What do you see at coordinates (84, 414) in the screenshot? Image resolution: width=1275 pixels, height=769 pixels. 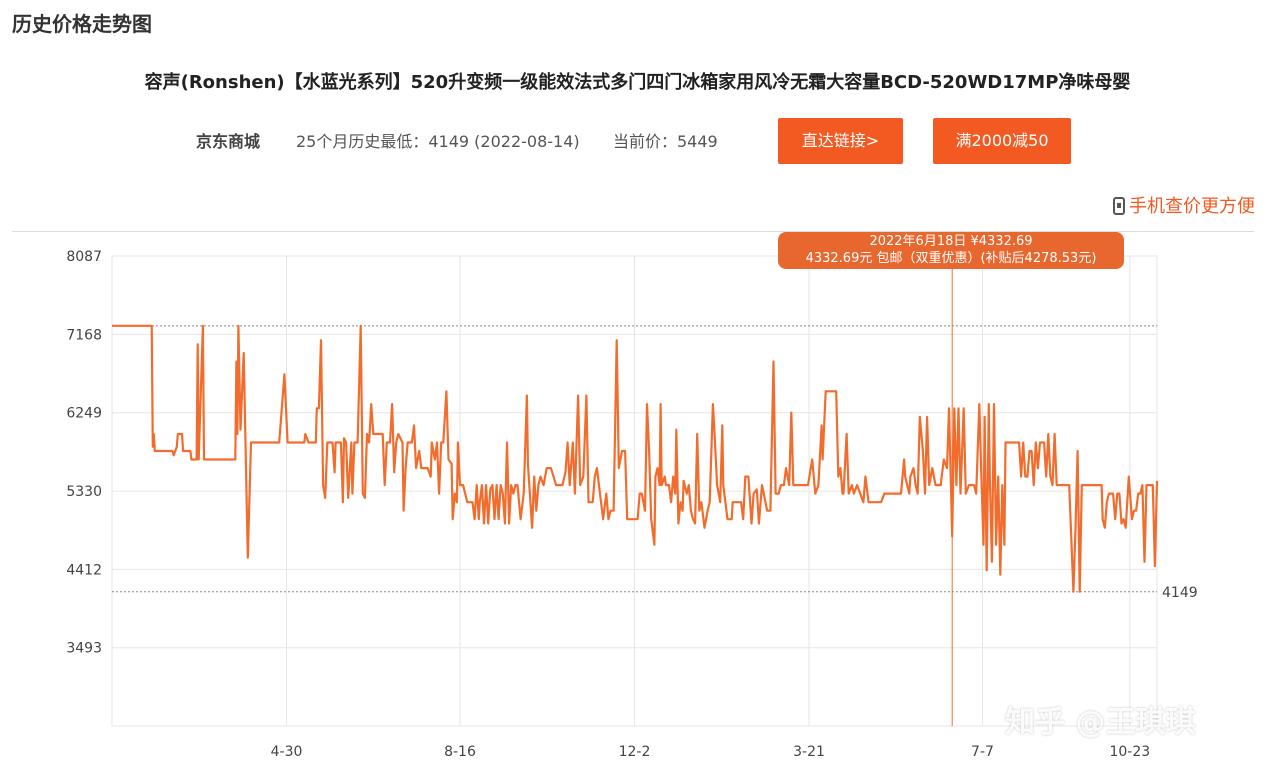 I see `y-tick-label: 6249` at bounding box center [84, 414].